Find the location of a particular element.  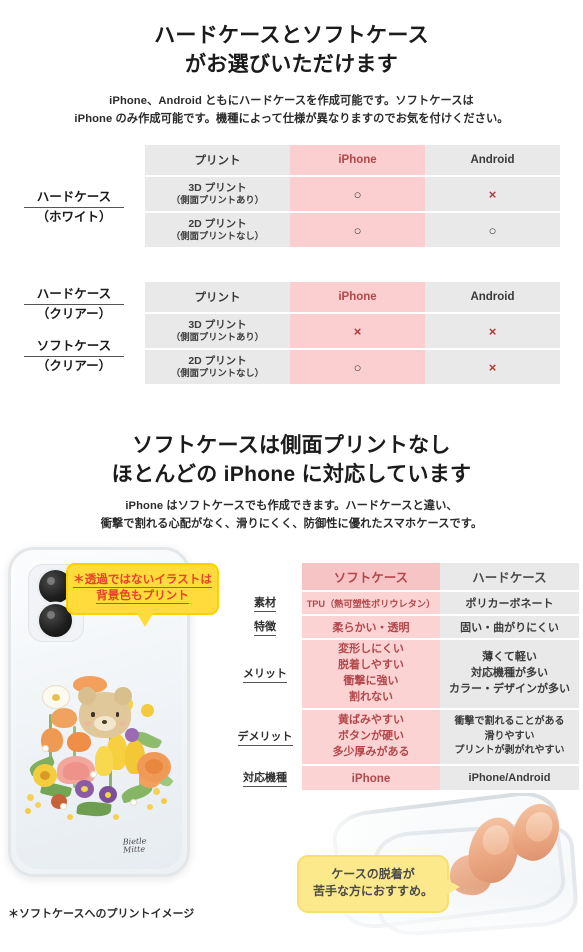

comparison-row2-soft-l1: 変形しにくい is located at coordinates (371, 649).